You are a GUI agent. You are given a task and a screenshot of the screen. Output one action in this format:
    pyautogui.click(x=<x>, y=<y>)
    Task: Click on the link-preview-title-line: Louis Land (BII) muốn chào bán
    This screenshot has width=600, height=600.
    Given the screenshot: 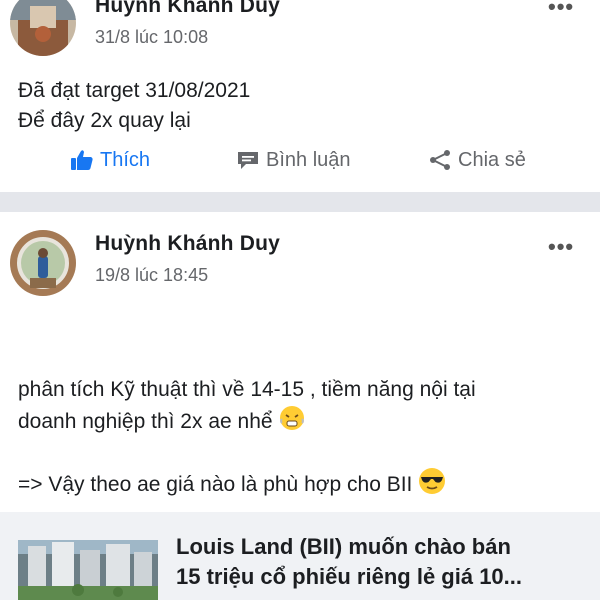 What is the action you would take?
    pyautogui.click(x=343, y=547)
    